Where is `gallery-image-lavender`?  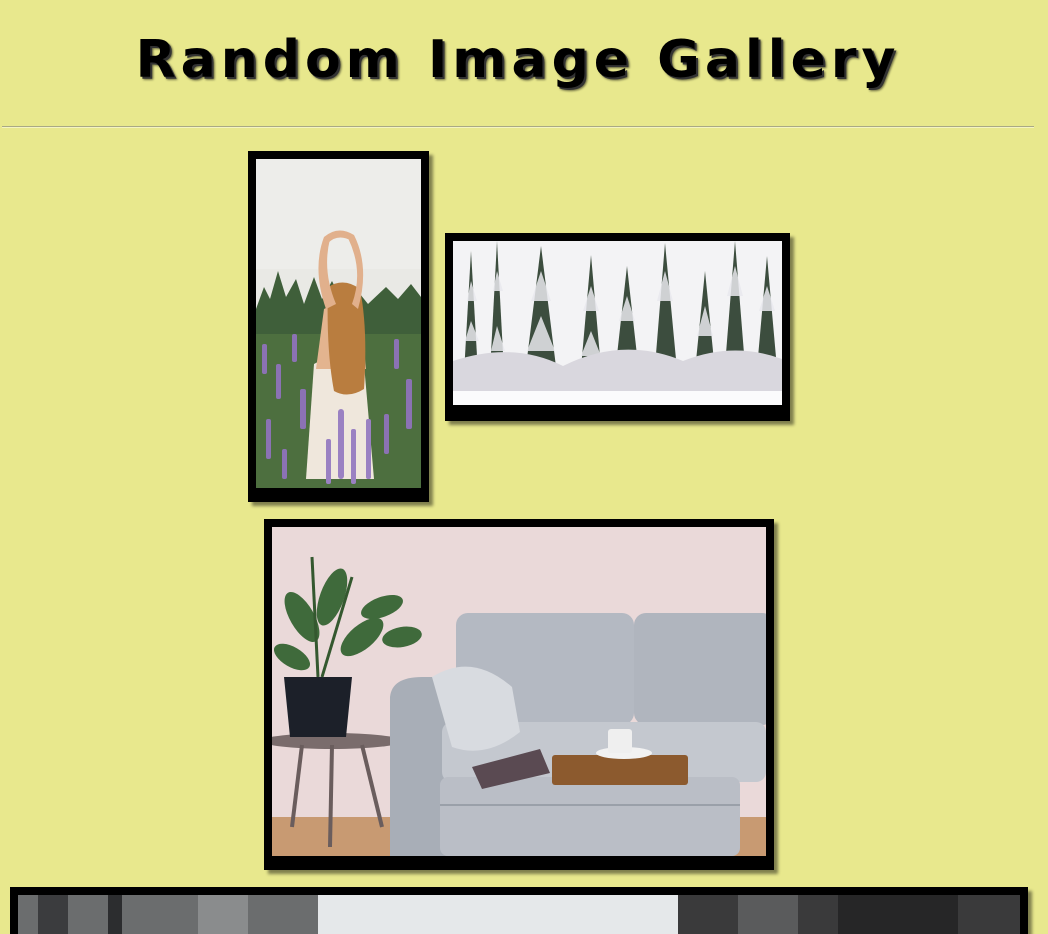 gallery-image-lavender is located at coordinates (338, 326).